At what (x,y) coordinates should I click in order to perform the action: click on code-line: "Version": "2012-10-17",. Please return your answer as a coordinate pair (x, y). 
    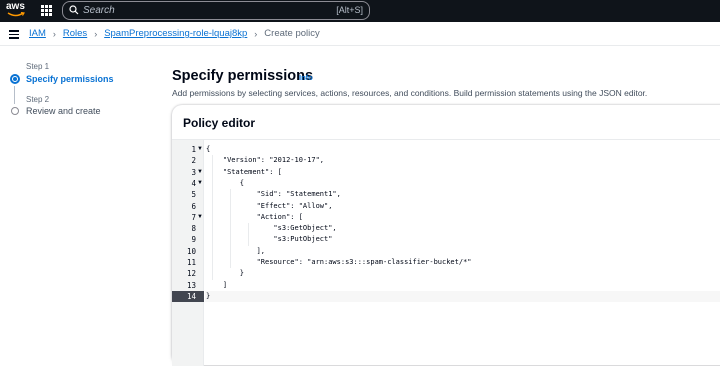
    Looking at the image, I should click on (265, 160).